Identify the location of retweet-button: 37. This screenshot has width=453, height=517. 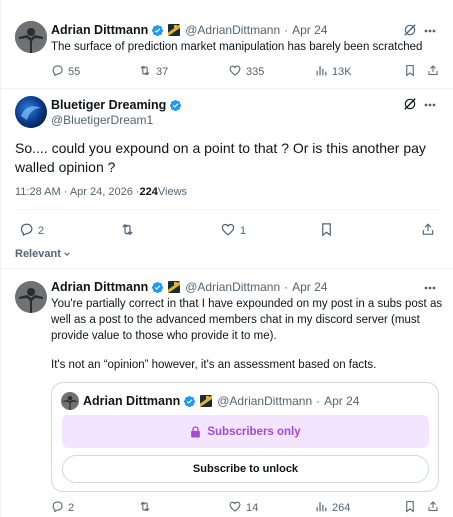
(153, 72).